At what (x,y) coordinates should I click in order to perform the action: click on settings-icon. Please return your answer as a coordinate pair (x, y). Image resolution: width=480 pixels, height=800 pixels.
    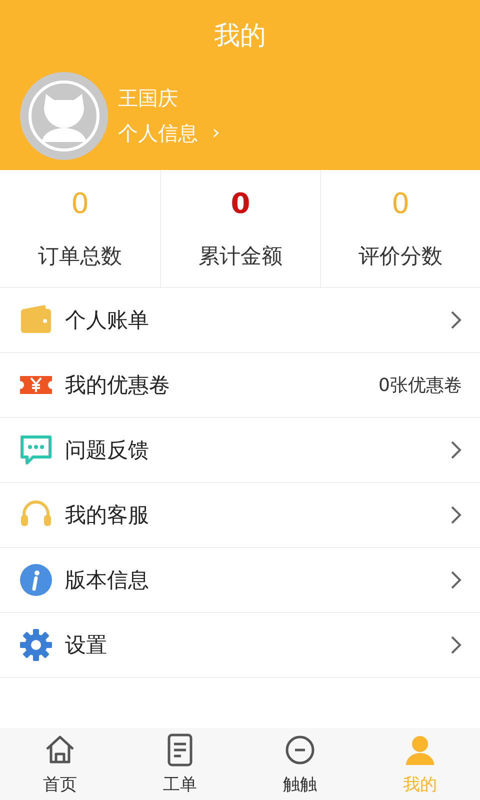
    Looking at the image, I should click on (36, 645).